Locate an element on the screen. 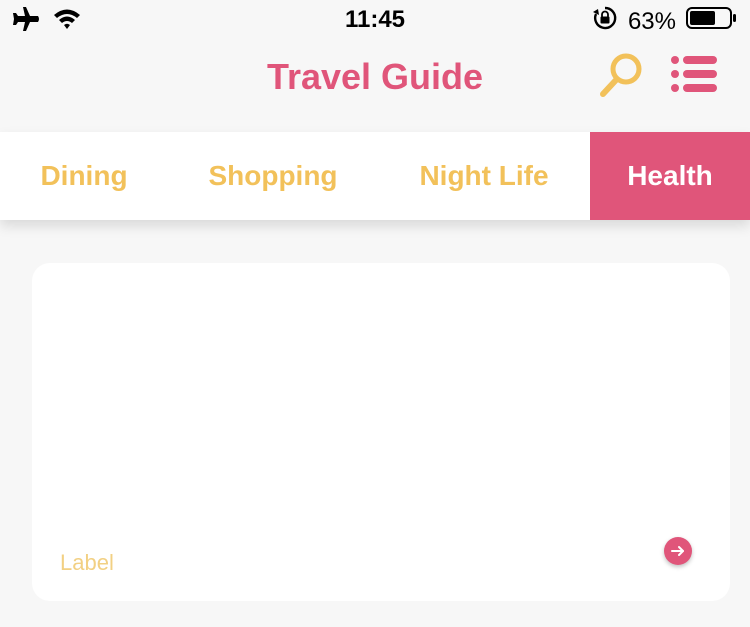  status-bar: 11:45 63% is located at coordinates (375, 20).